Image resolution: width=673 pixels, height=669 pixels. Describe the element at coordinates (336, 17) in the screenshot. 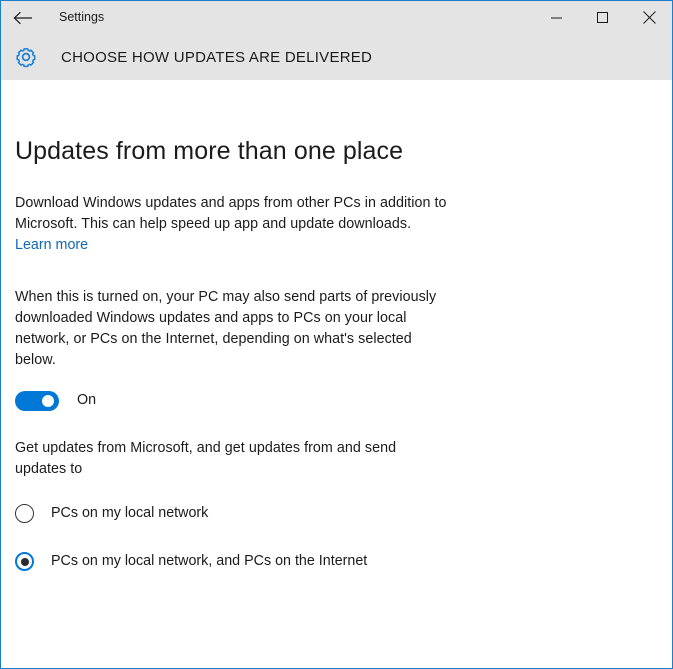

I see `title-bar: Settings` at that location.